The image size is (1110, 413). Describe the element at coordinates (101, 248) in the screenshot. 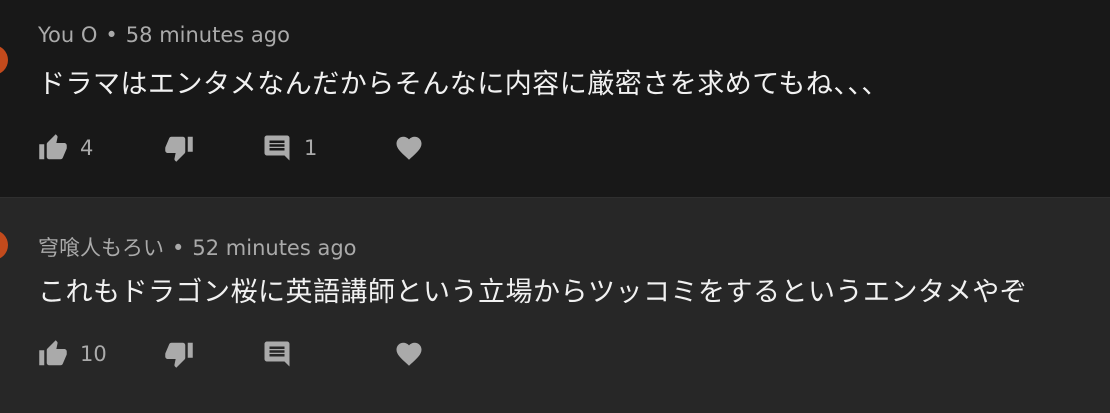

I see `comment-author: 穹喰人もろい` at that location.